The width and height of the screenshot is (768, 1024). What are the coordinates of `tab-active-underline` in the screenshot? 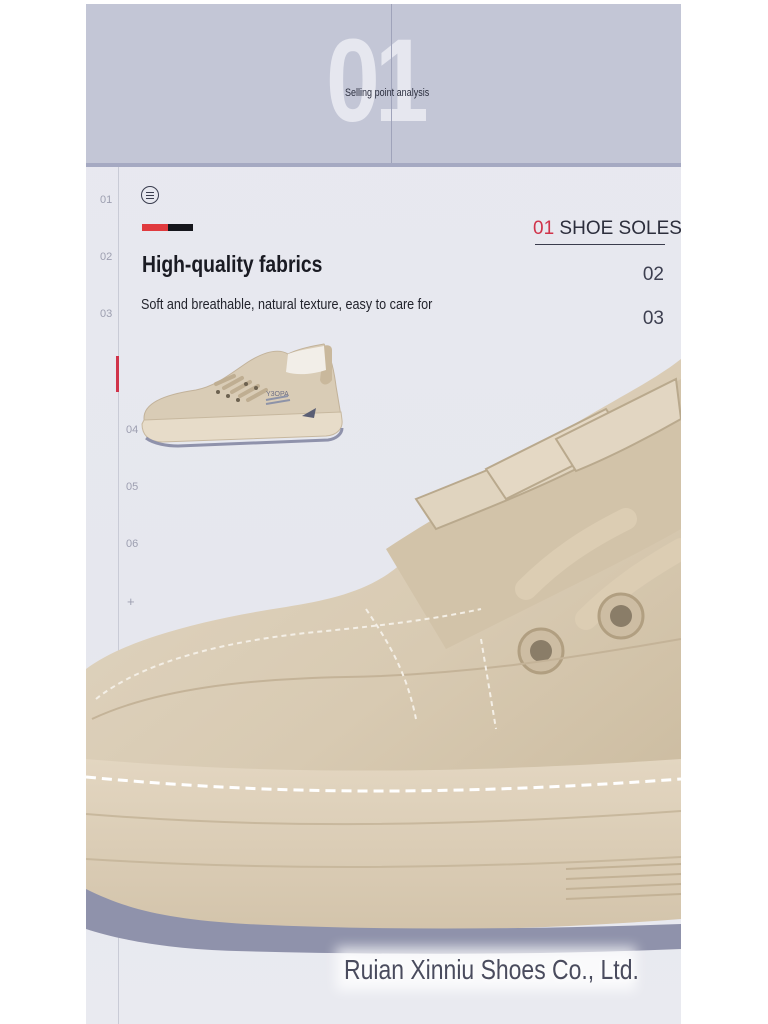 It's located at (600, 244).